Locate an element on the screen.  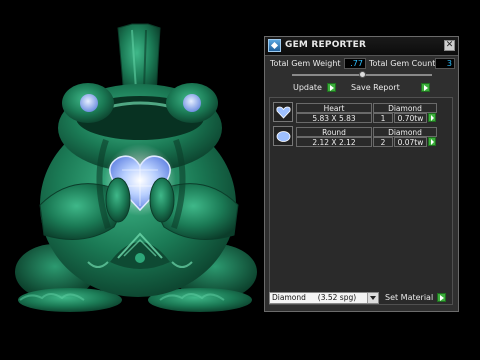
gem-row: Heart 5.83 X 5.83 Diamond 1 0.70tw is located at coordinates (361, 112).